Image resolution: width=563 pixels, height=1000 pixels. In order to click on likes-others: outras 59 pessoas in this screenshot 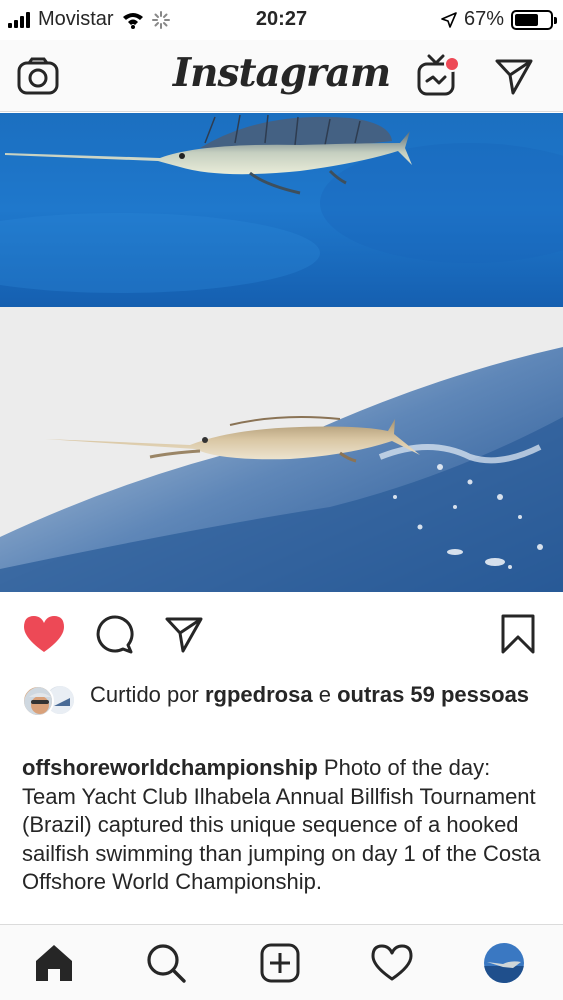, I will do `click(433, 694)`.